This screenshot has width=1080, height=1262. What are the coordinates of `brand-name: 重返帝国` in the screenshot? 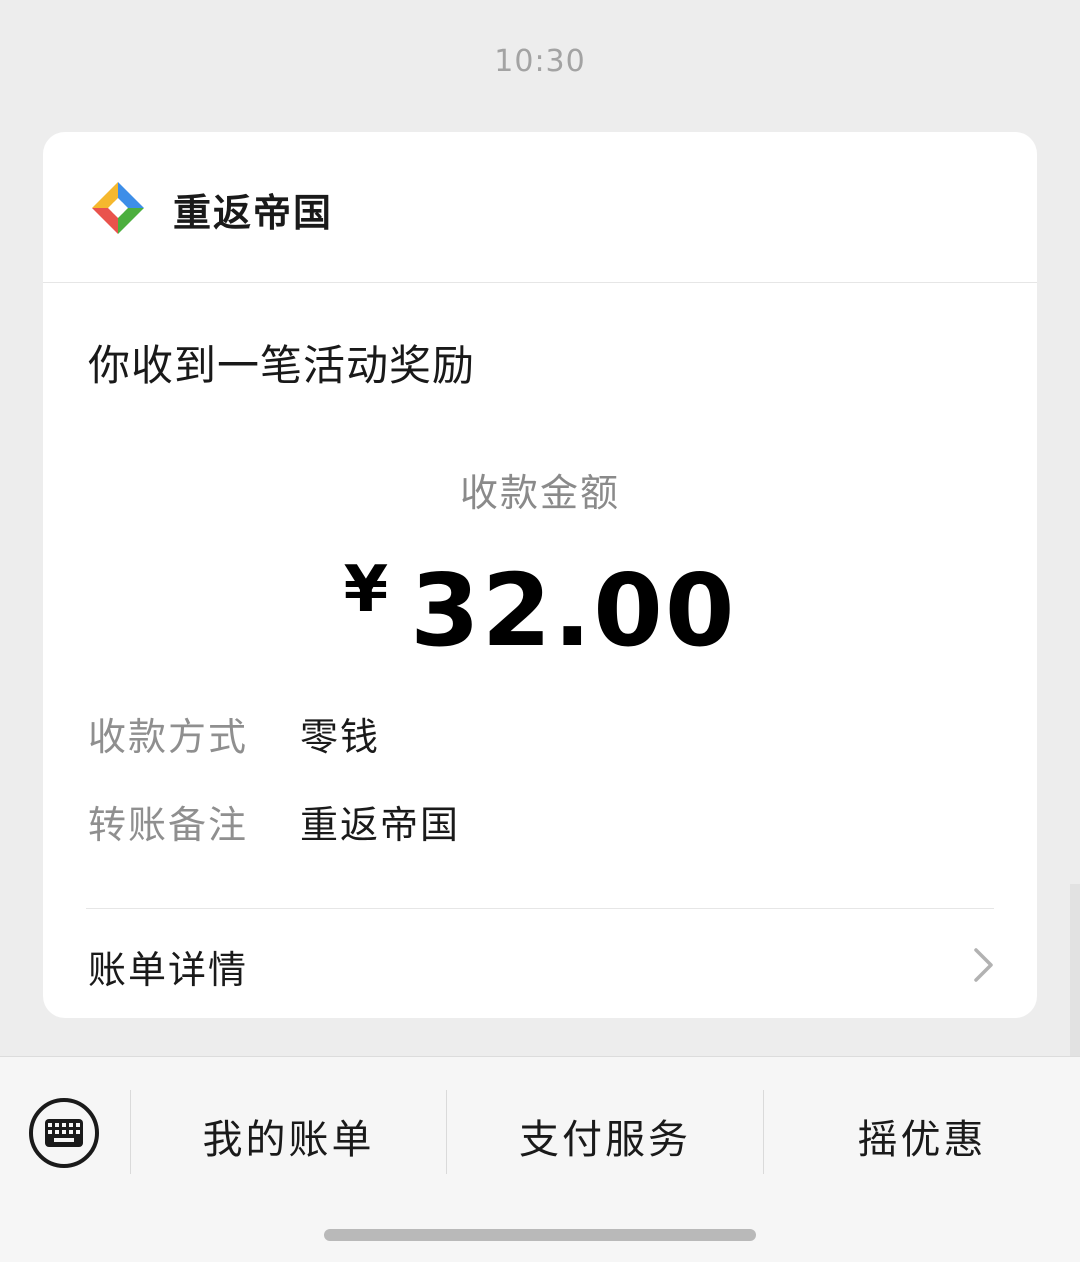 It's located at (253, 213).